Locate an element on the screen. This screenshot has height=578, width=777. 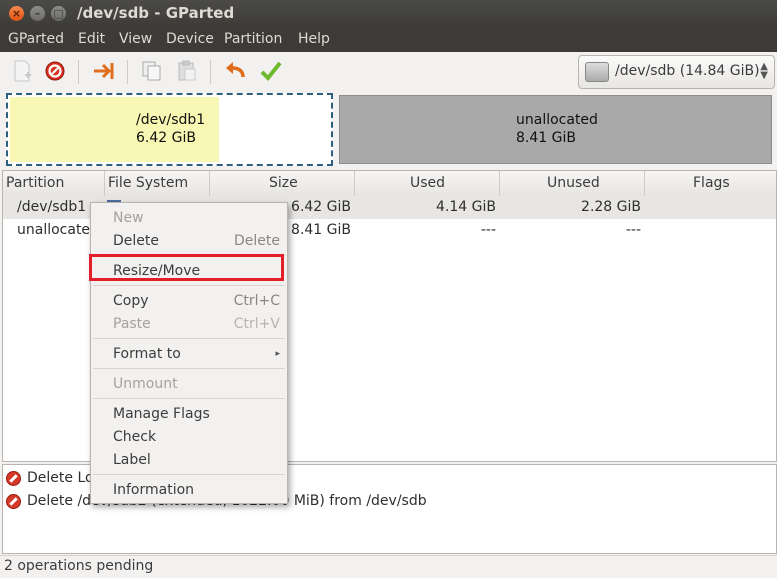
menu-item-information: Information is located at coordinates (189, 490).